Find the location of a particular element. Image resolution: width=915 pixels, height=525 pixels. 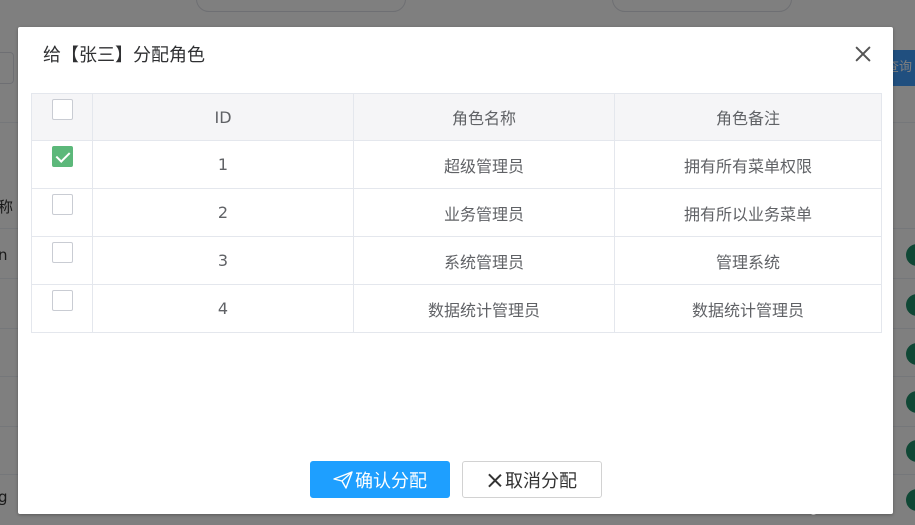

row-role-remark: 拥有所以业务菜单 is located at coordinates (748, 212).